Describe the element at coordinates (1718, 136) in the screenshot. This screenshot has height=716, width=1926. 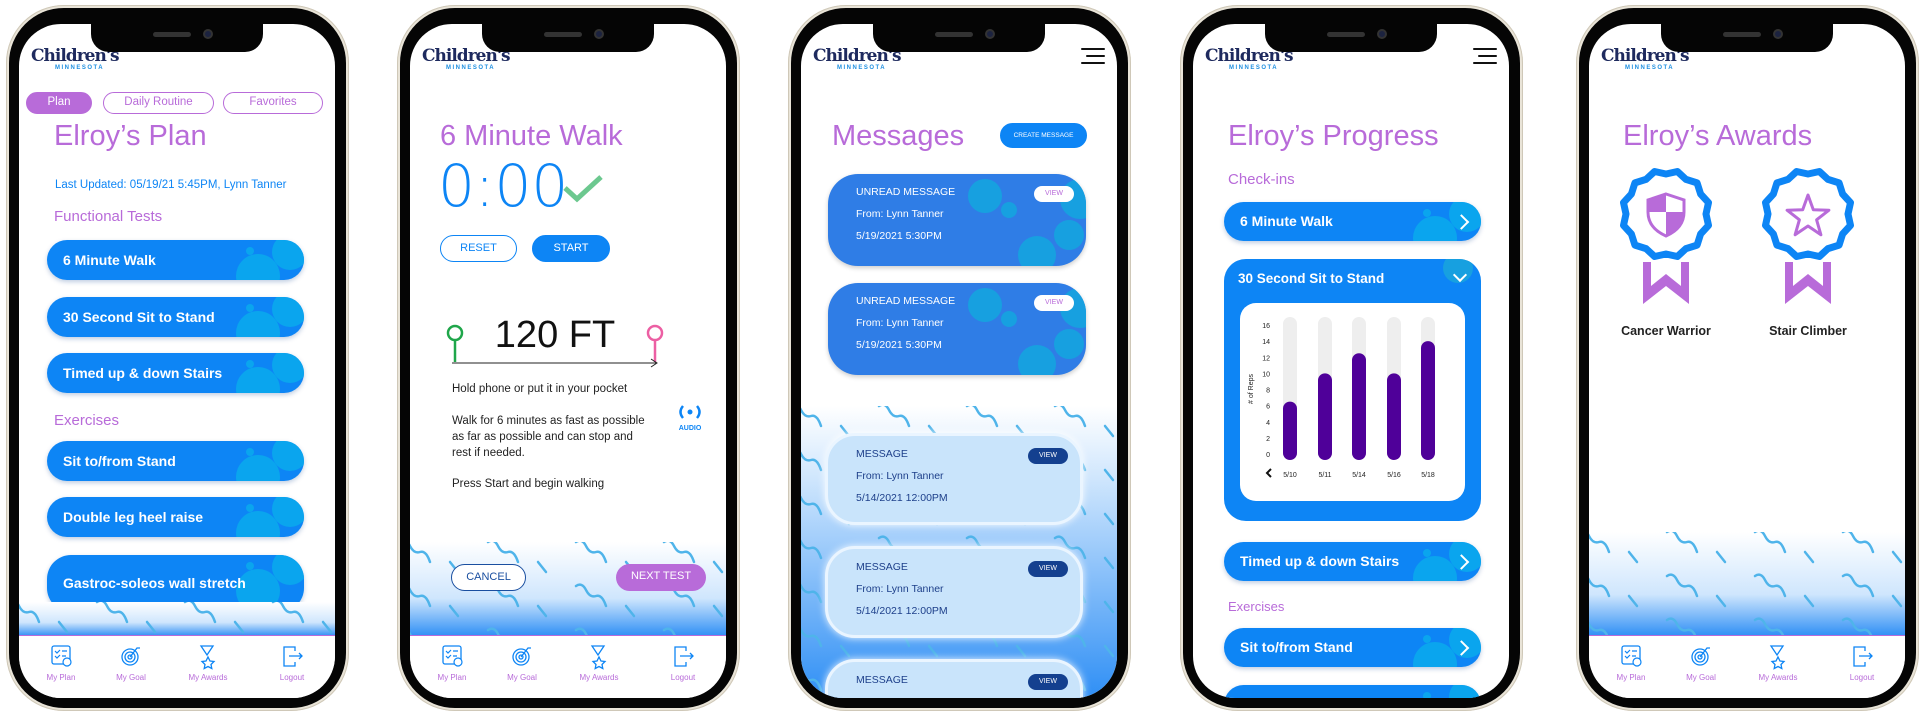
I see `page-title: Elroy’s Awards` at that location.